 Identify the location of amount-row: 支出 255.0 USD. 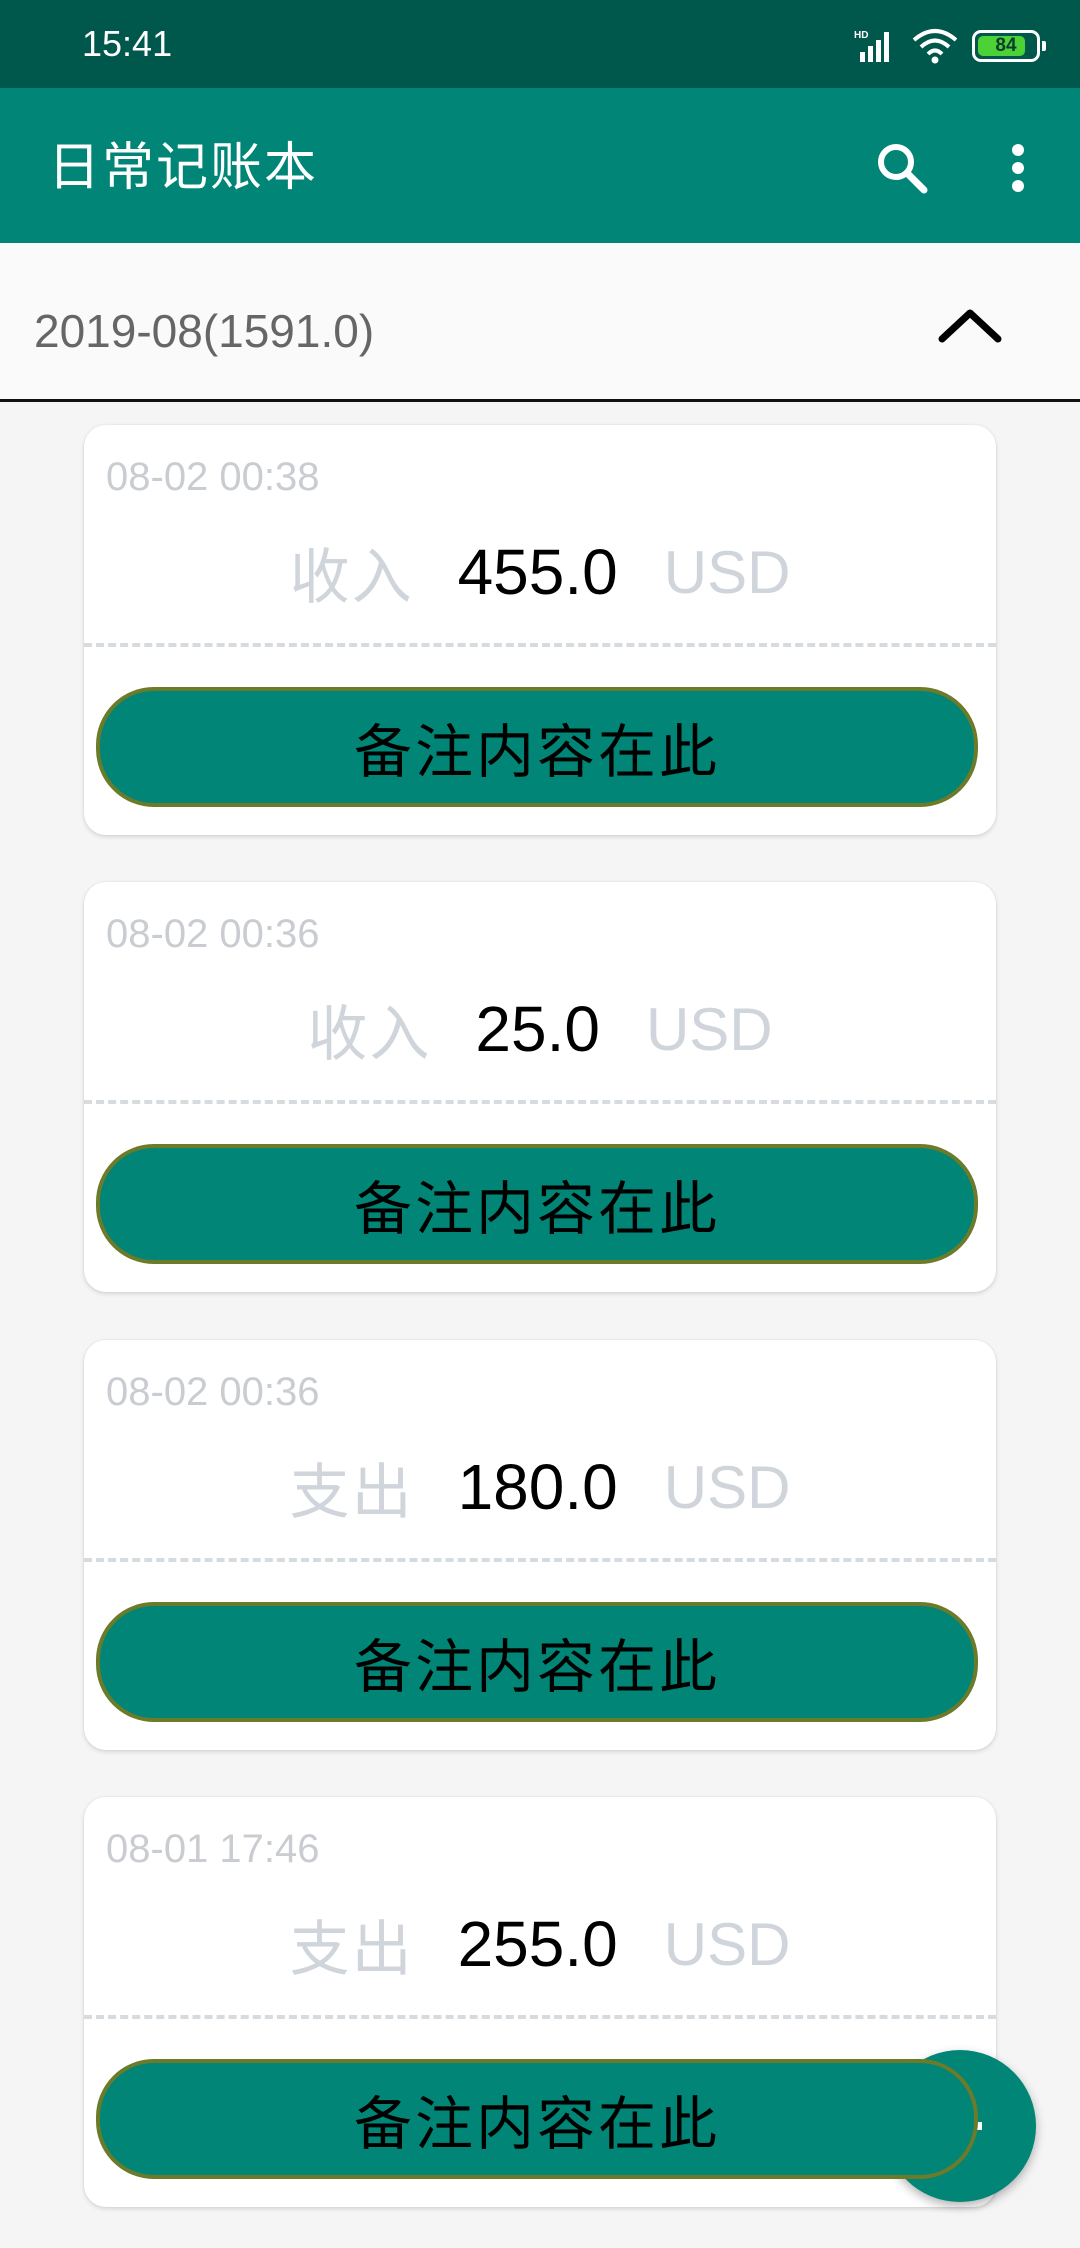
(540, 1946).